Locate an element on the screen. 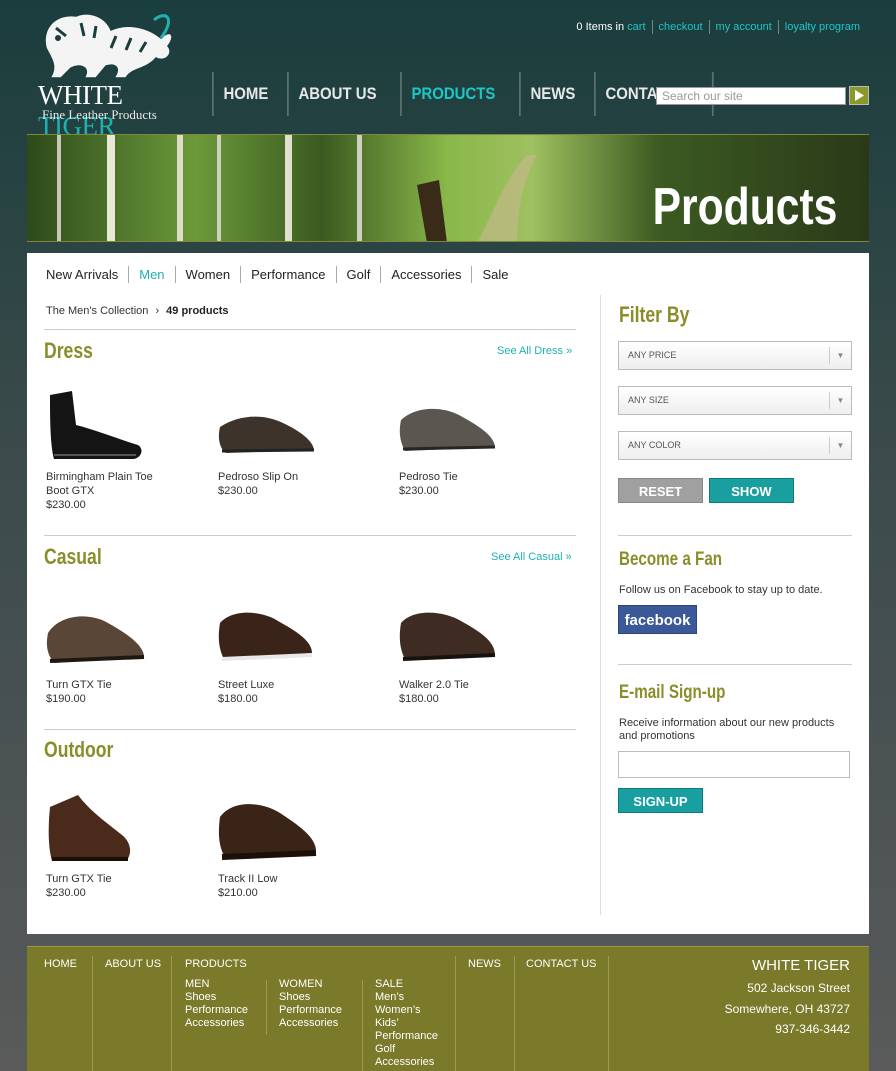 This screenshot has width=896, height=1071. product-name: Walker 2.0 Tie is located at coordinates (434, 685).